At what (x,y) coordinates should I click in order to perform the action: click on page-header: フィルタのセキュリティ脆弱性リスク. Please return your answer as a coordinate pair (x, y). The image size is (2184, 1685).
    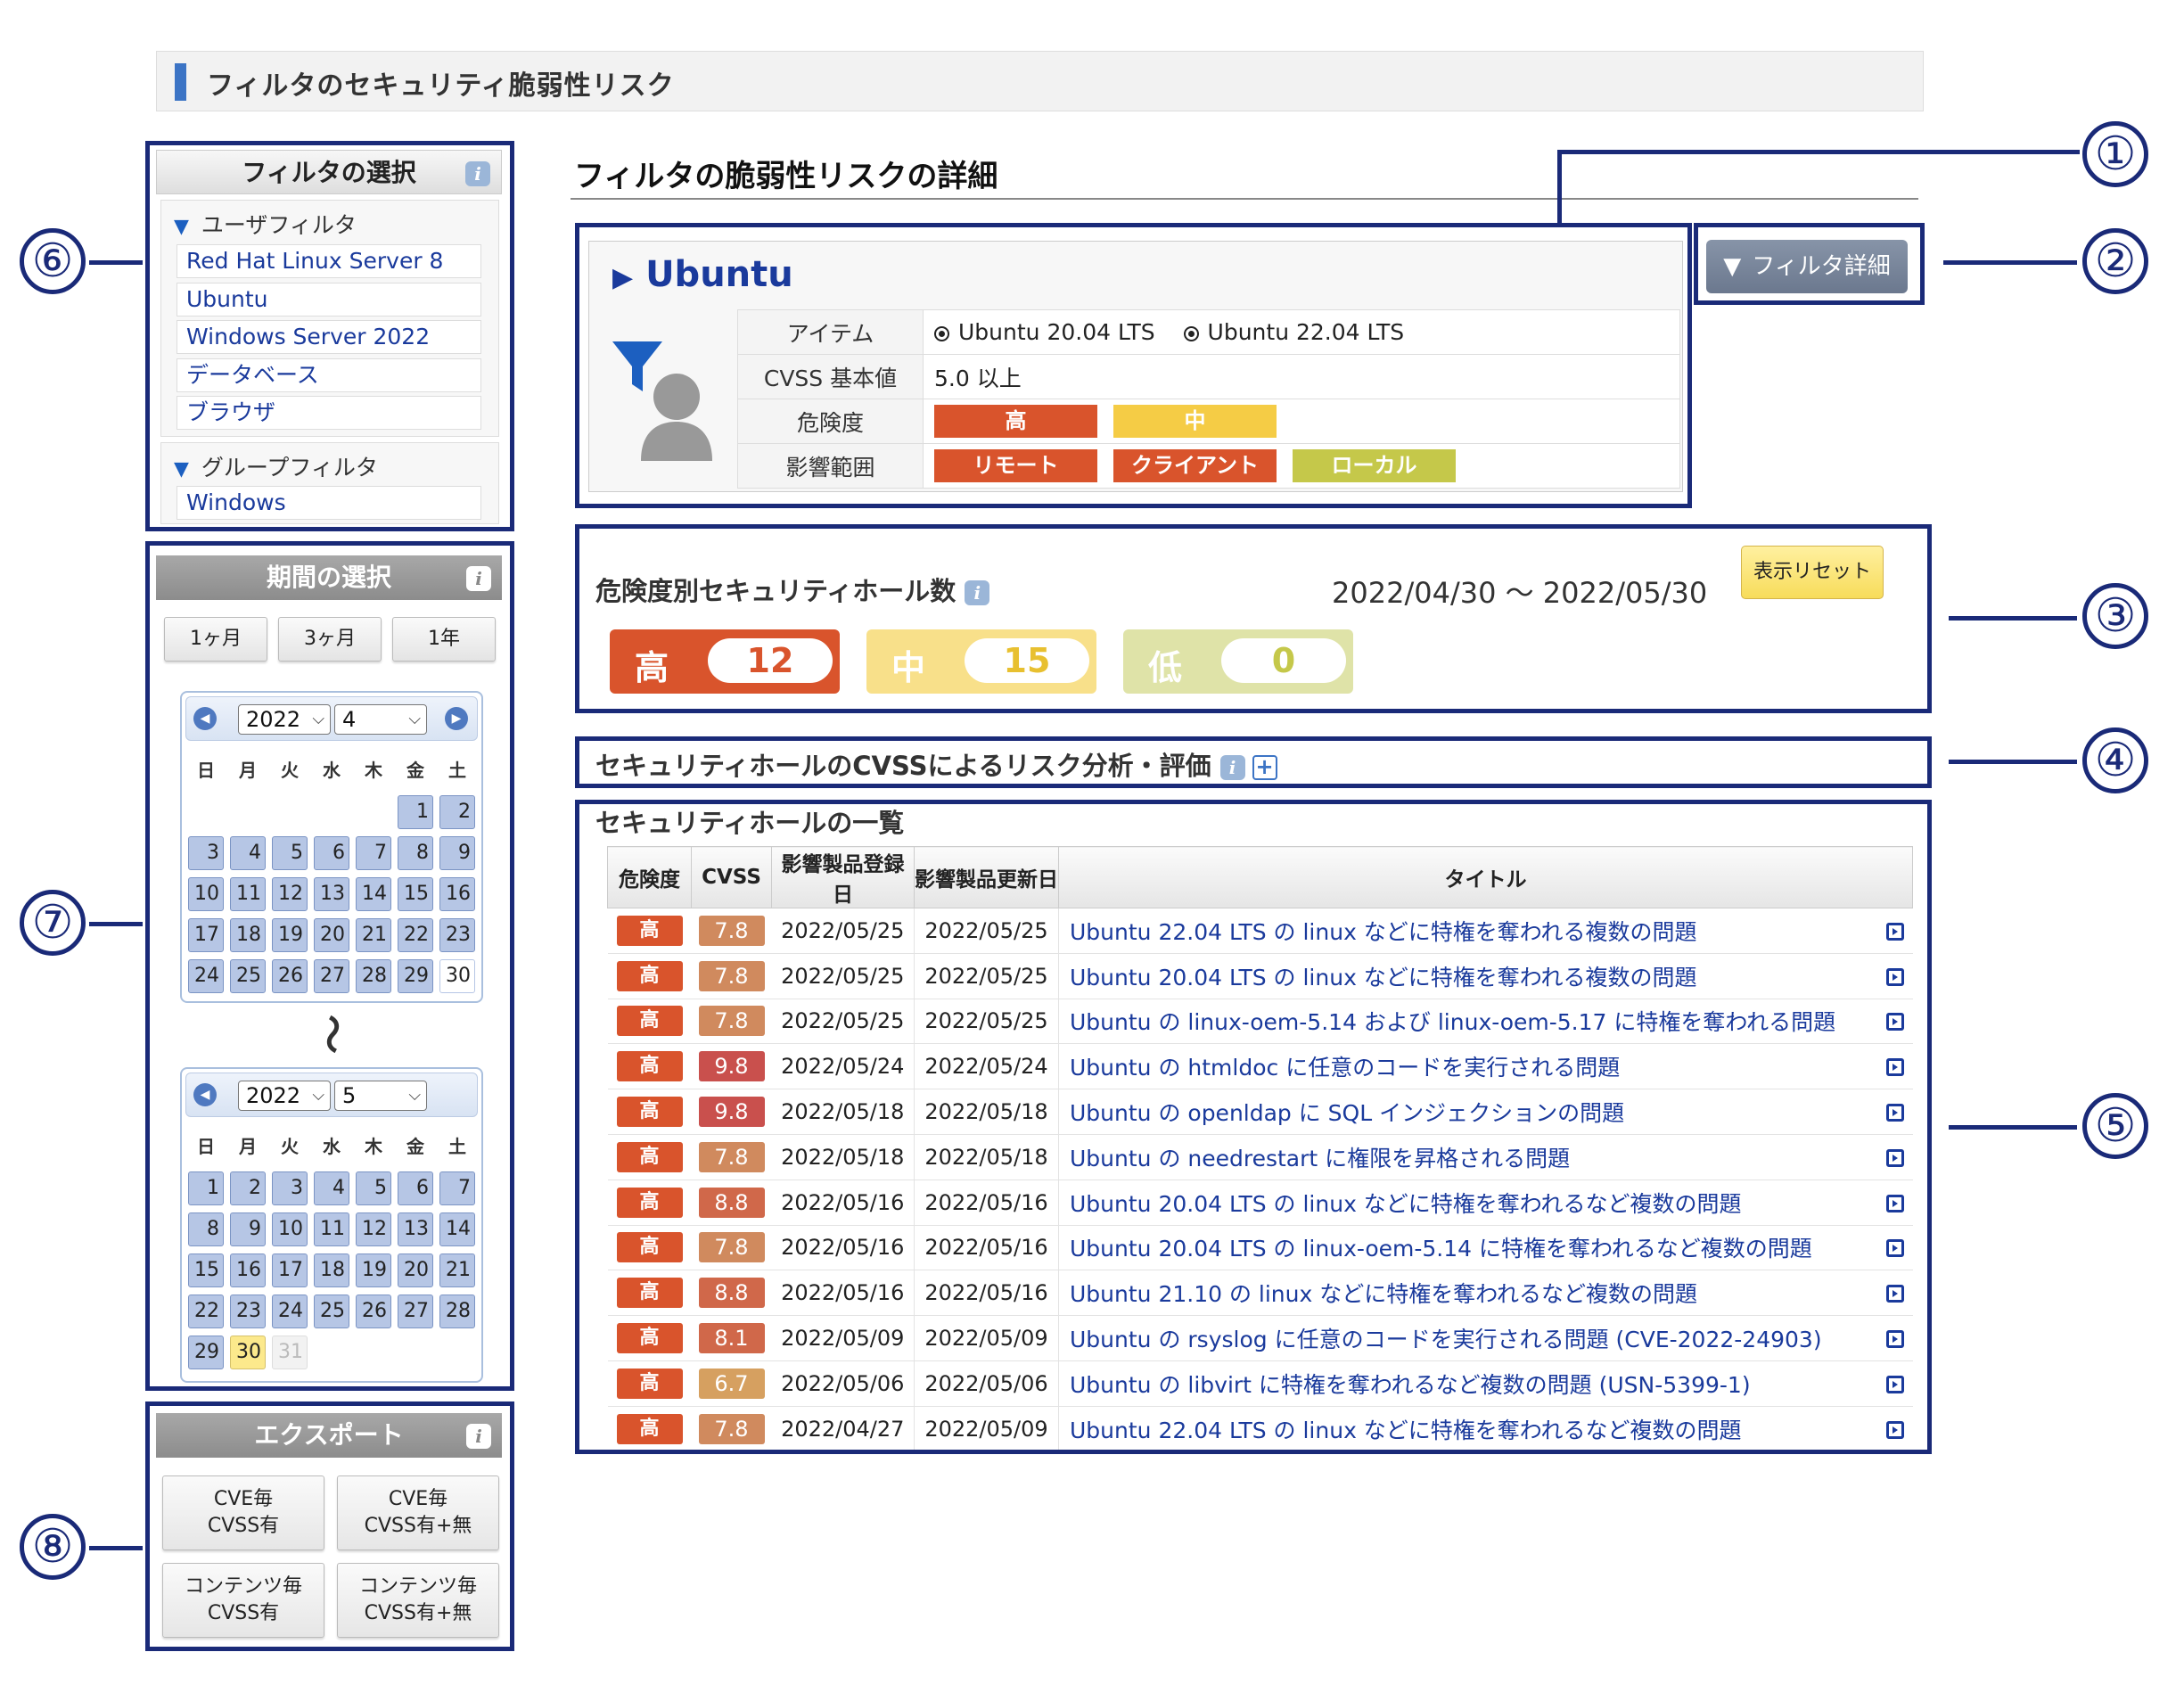
    Looking at the image, I should click on (1040, 81).